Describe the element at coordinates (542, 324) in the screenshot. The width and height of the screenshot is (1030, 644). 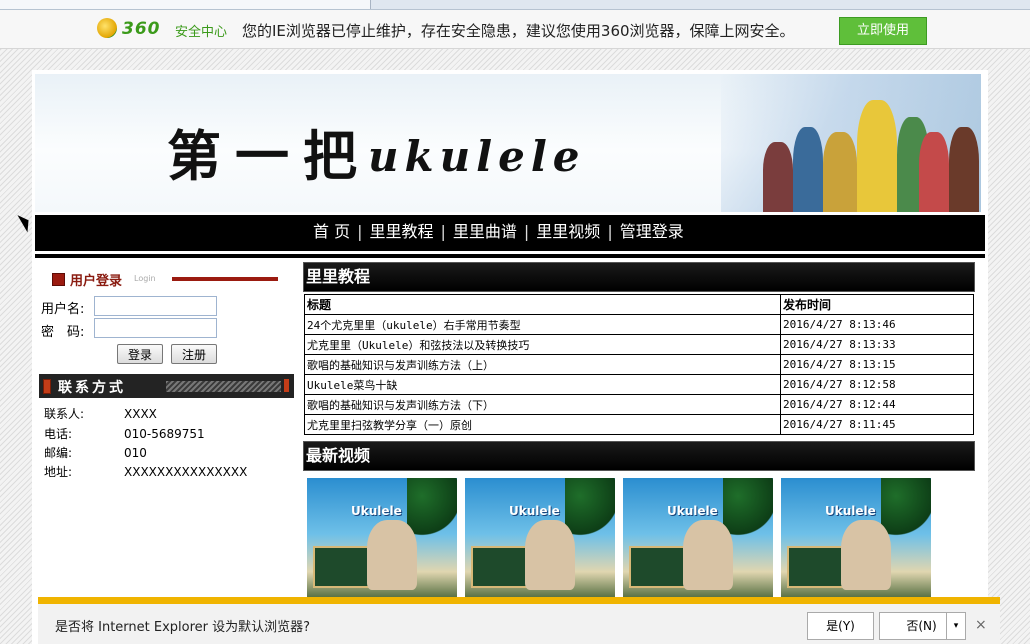
I see `tutorial-link: 24个尤克里里（ukulele）右手常用节奏型` at that location.